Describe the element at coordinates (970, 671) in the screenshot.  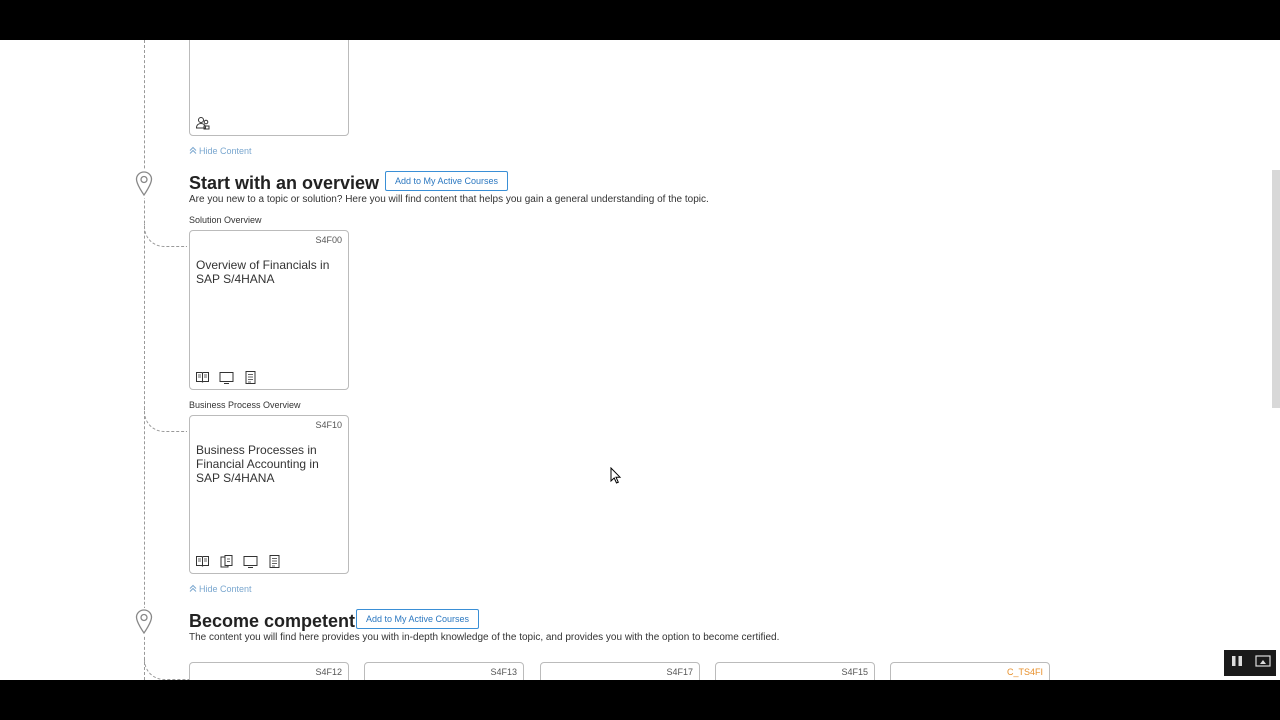
I see `course-card-c-ts4fi: C_TS4FI` at that location.